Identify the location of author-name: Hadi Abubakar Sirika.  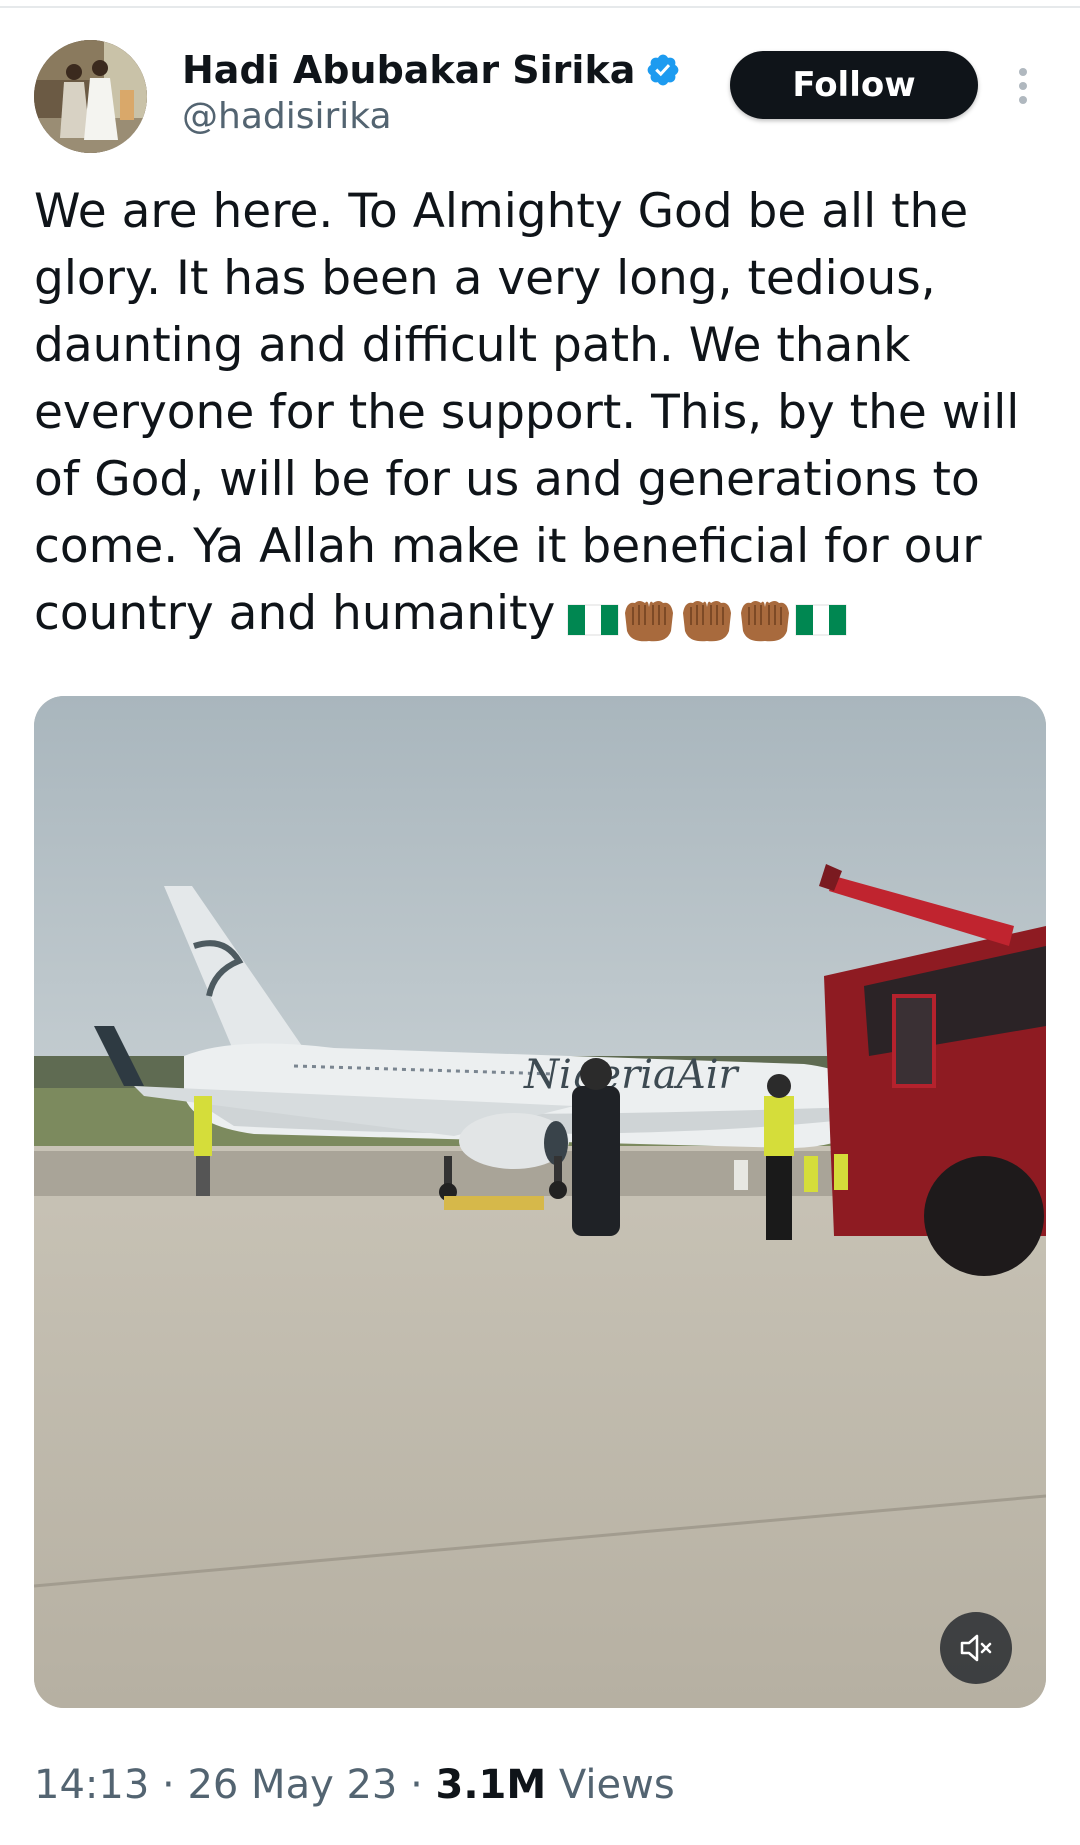
(408, 70).